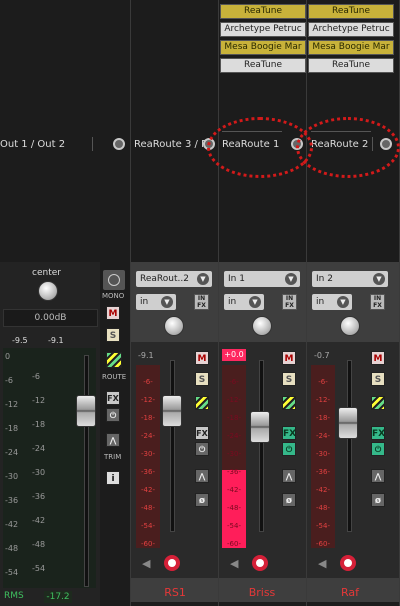  What do you see at coordinates (170, 144) in the screenshot?
I see `route-label-rs1: ReaRoute 3 / F` at bounding box center [170, 144].